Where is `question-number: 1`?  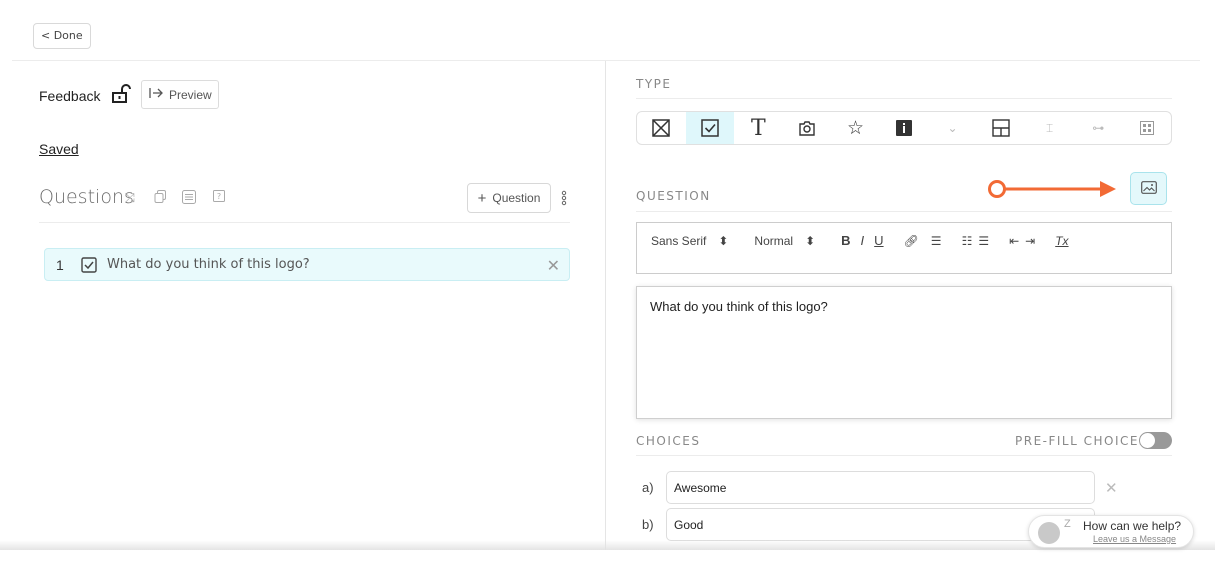 question-number: 1 is located at coordinates (60, 264).